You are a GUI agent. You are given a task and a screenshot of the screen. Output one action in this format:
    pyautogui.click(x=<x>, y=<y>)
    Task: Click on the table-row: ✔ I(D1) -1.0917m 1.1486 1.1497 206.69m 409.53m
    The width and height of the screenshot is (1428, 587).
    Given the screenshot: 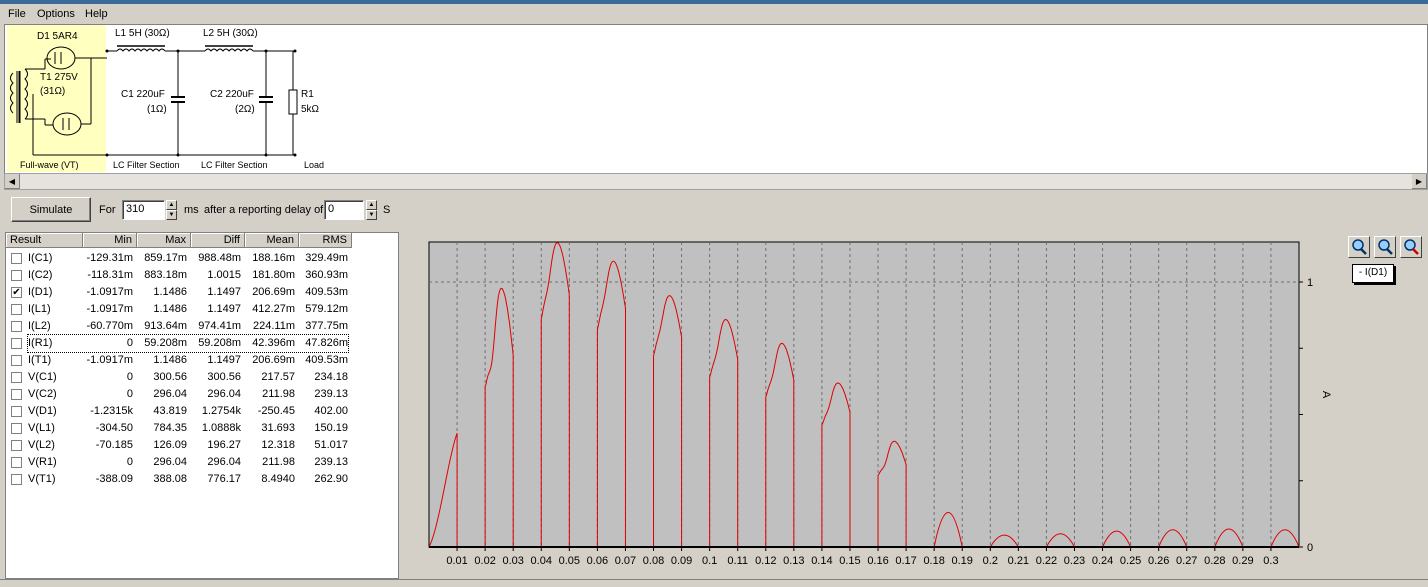 What is the action you would take?
    pyautogui.click(x=202, y=292)
    